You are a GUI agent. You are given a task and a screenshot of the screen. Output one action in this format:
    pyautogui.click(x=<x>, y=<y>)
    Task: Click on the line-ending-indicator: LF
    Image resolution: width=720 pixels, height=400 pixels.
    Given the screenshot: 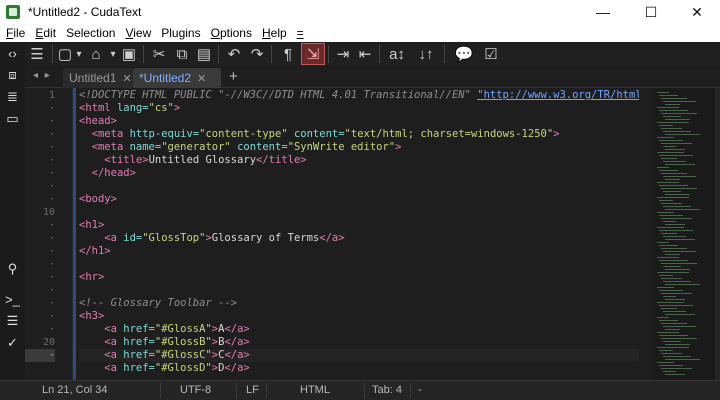 What is the action you would take?
    pyautogui.click(x=252, y=390)
    